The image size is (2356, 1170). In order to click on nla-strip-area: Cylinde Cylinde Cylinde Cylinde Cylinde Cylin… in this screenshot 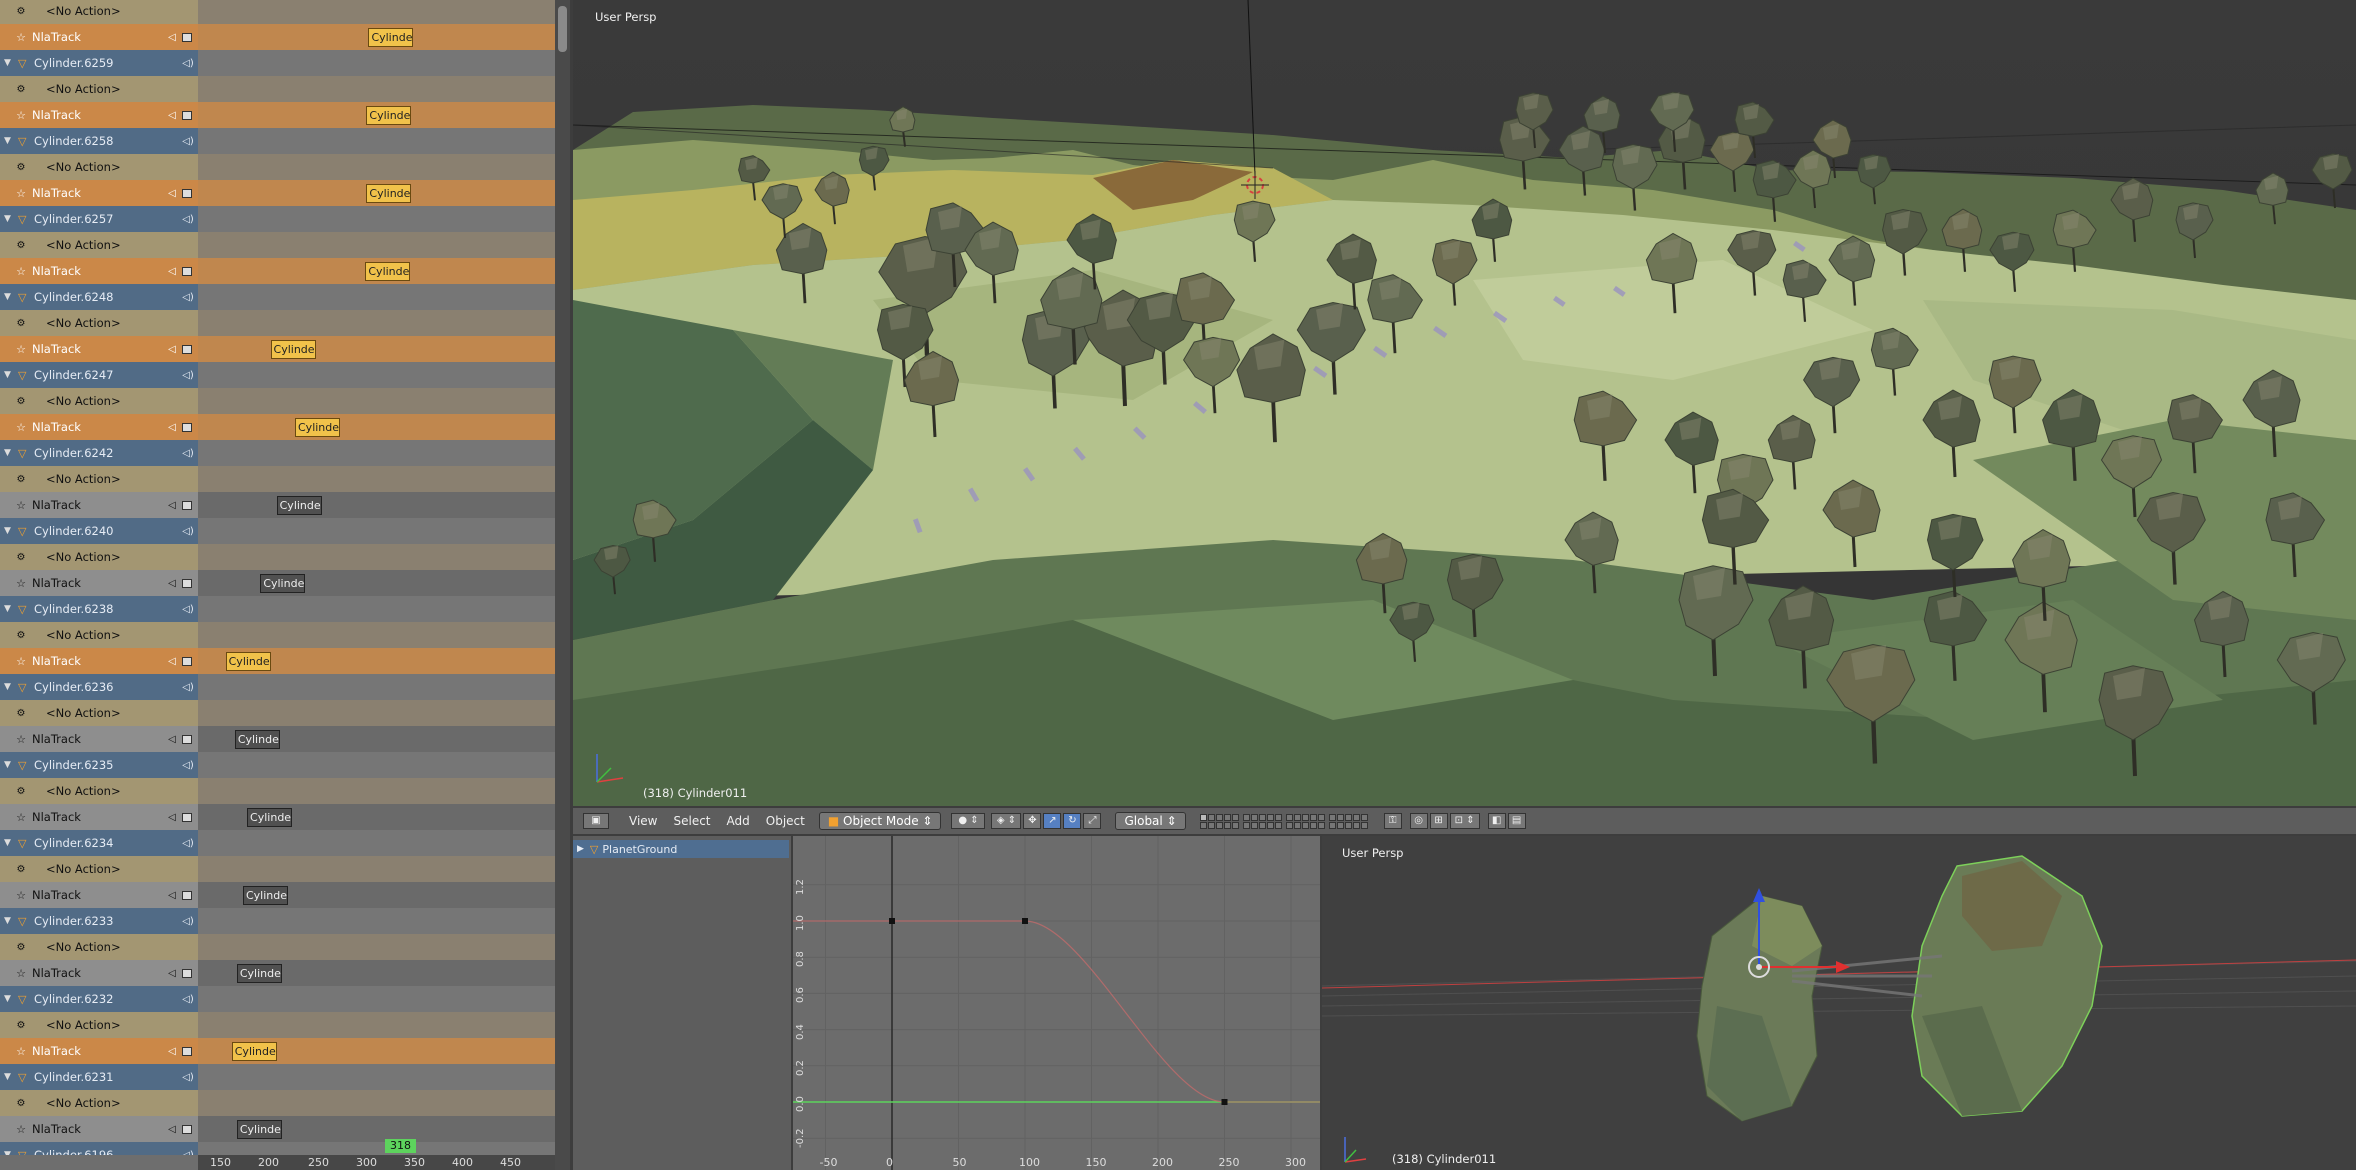, I will do `click(376, 577)`.